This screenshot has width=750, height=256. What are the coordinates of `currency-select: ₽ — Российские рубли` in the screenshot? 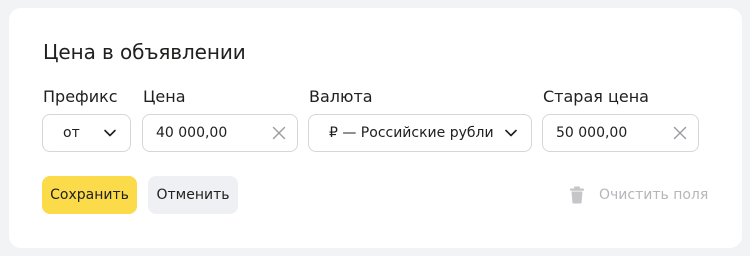 It's located at (420, 133).